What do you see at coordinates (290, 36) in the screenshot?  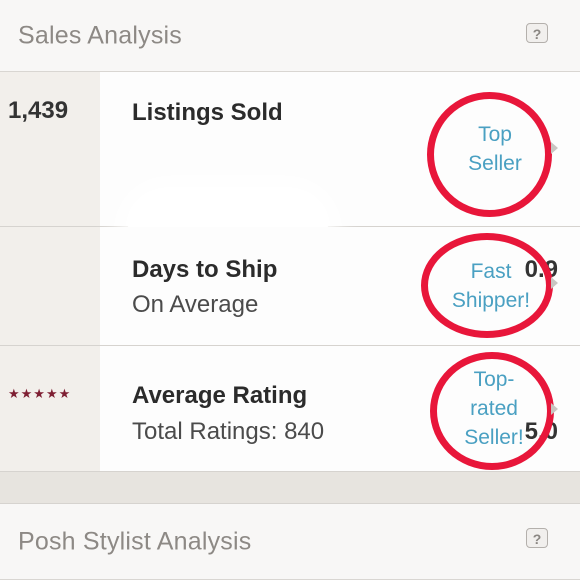 I see `sales-analysis-header: Sales Analysis ?` at bounding box center [290, 36].